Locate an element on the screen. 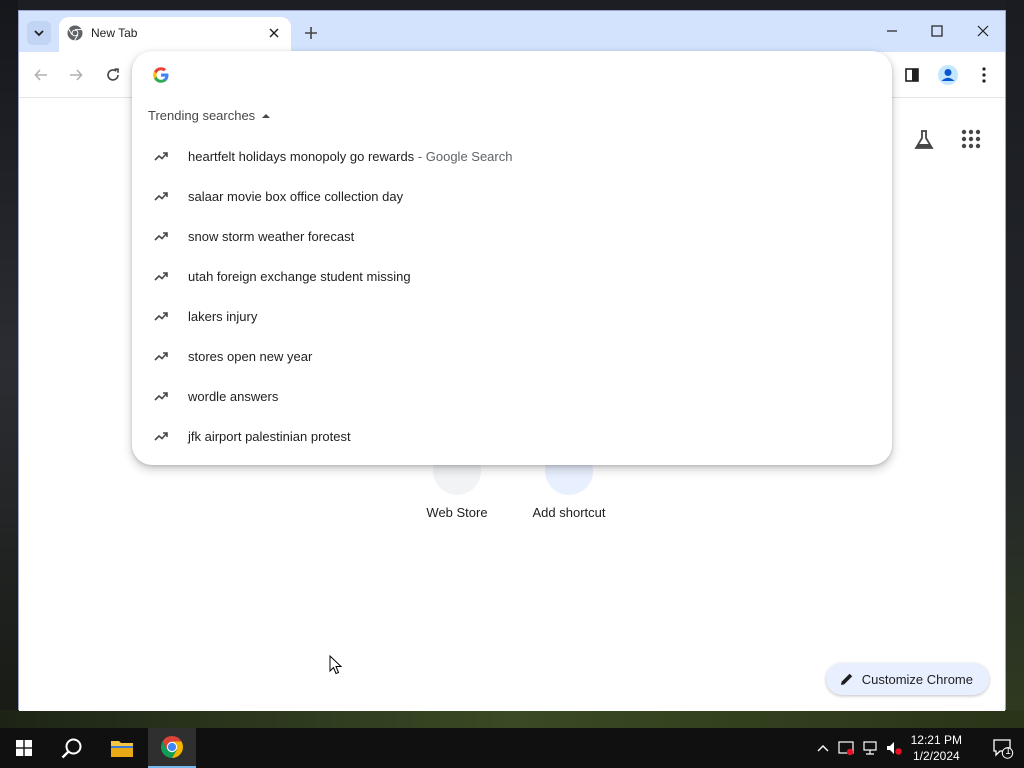  caret-up-icon is located at coordinates (266, 115).